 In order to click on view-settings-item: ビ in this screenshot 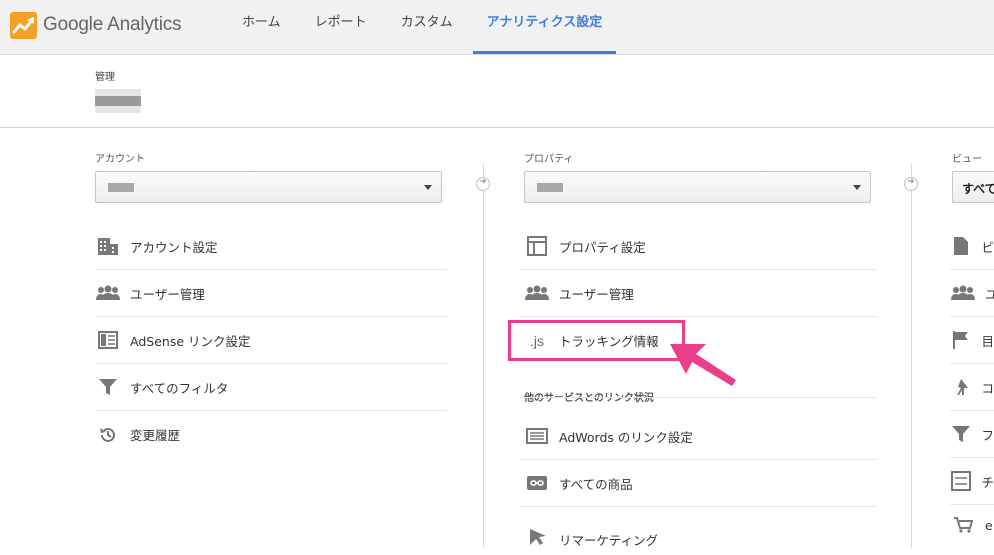, I will do `click(972, 246)`.